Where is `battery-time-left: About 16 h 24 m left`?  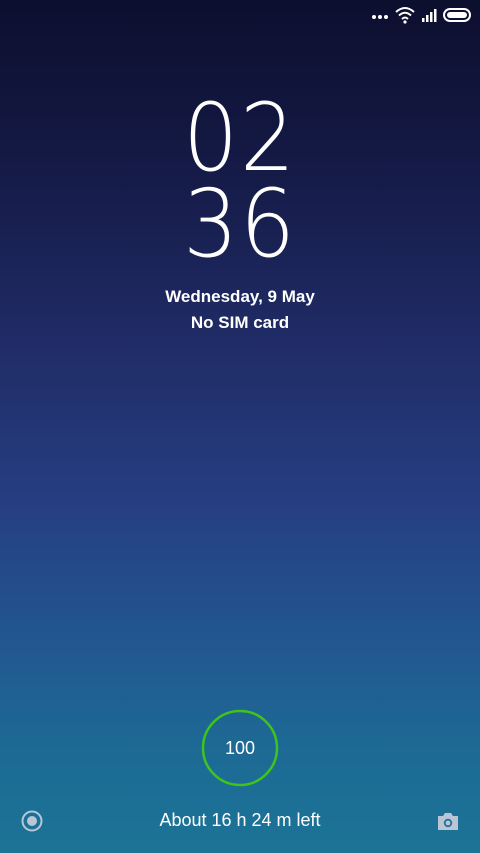
battery-time-left: About 16 h 24 m left is located at coordinates (240, 820).